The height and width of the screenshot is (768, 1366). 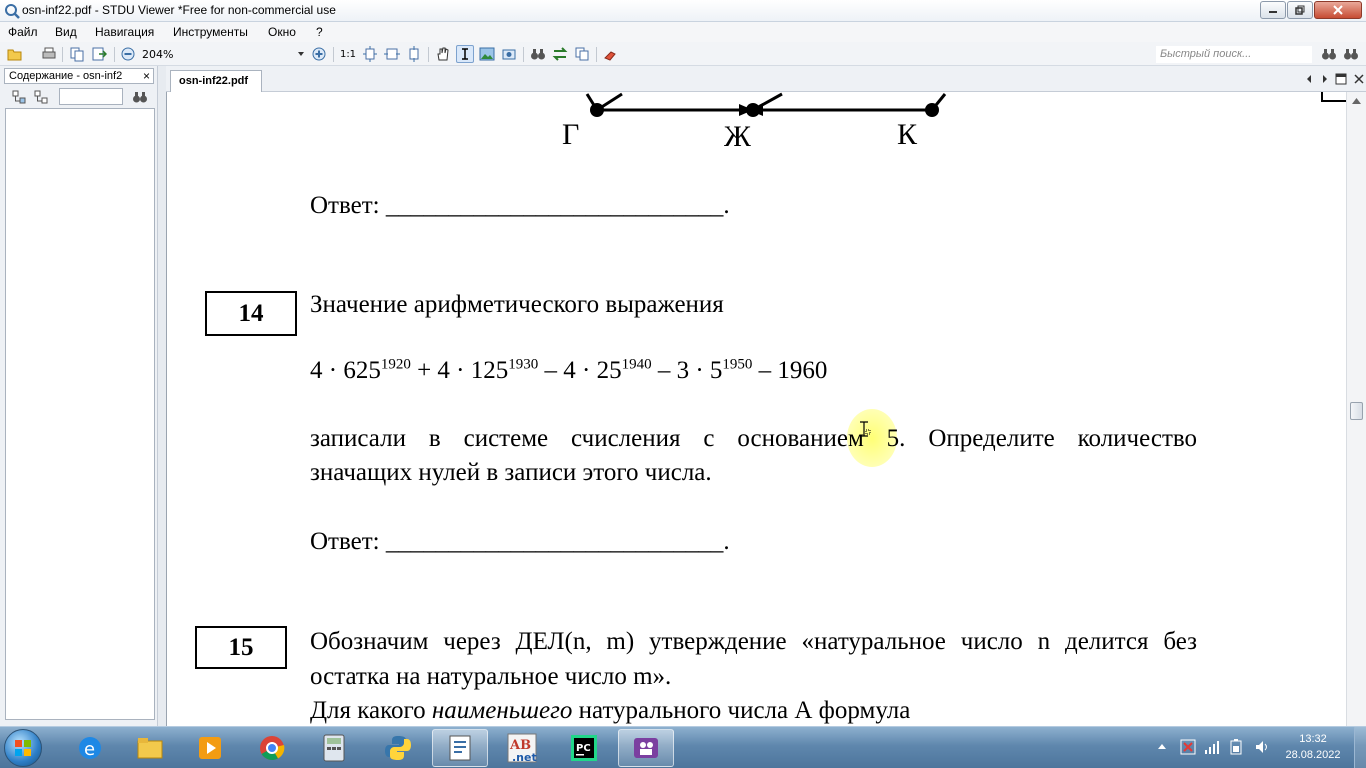 I want to click on copy-icon, so click(x=582, y=54).